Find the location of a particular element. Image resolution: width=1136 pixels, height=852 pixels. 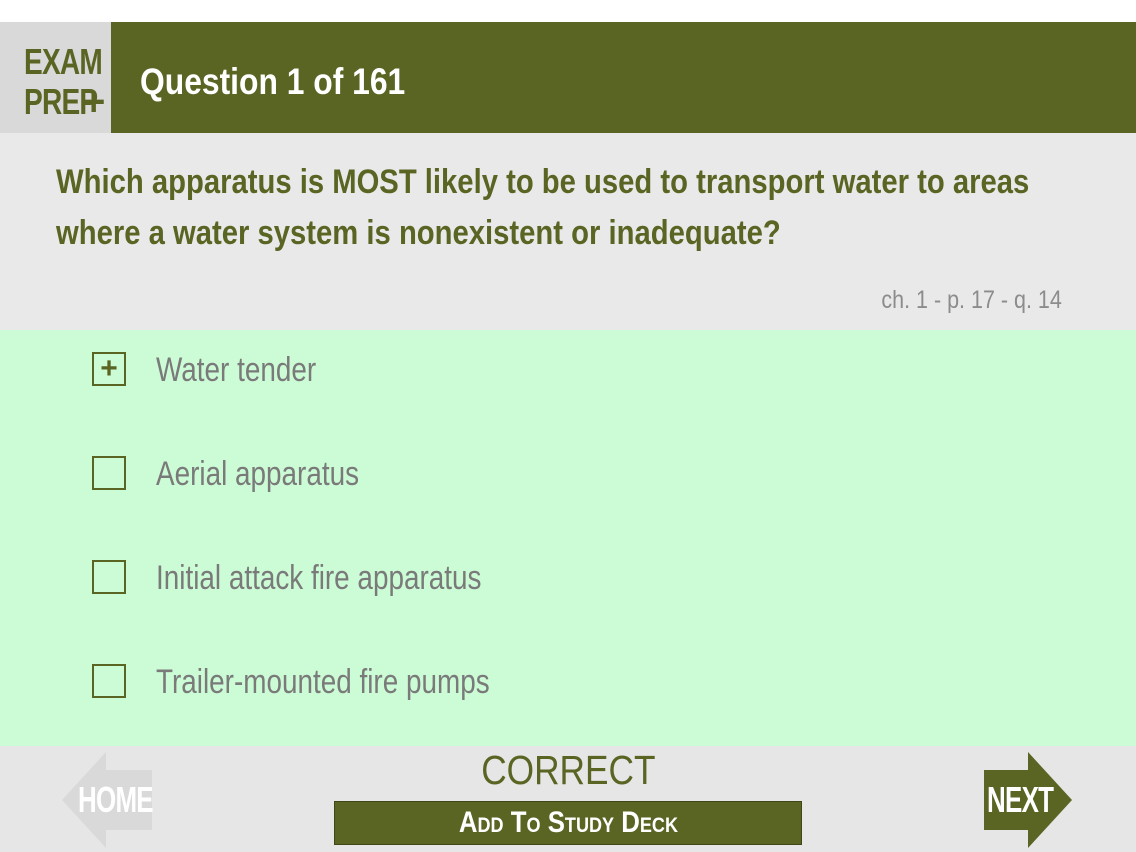

answer-option-3: Initial attack fire apparatus is located at coordinates (542, 578).